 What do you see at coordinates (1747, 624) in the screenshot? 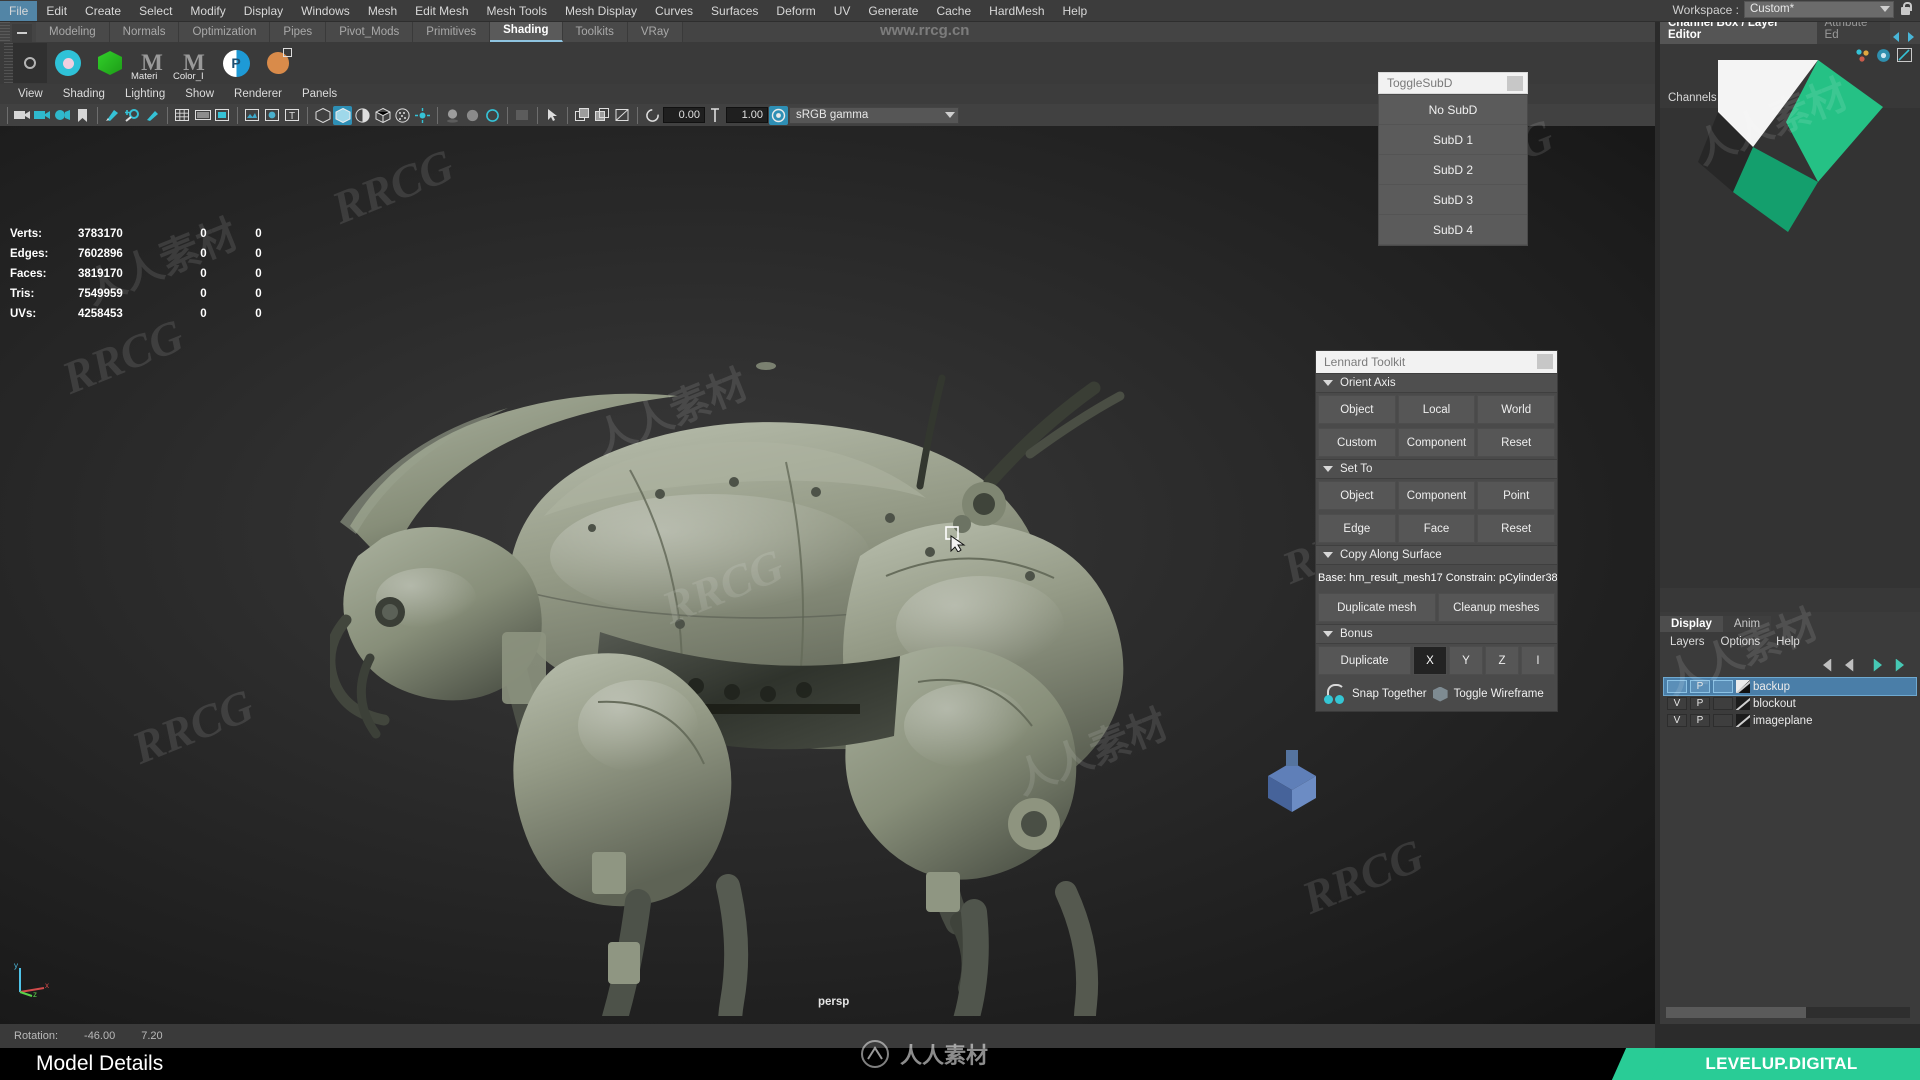
I see `tab-anim-layers: Anim` at bounding box center [1747, 624].